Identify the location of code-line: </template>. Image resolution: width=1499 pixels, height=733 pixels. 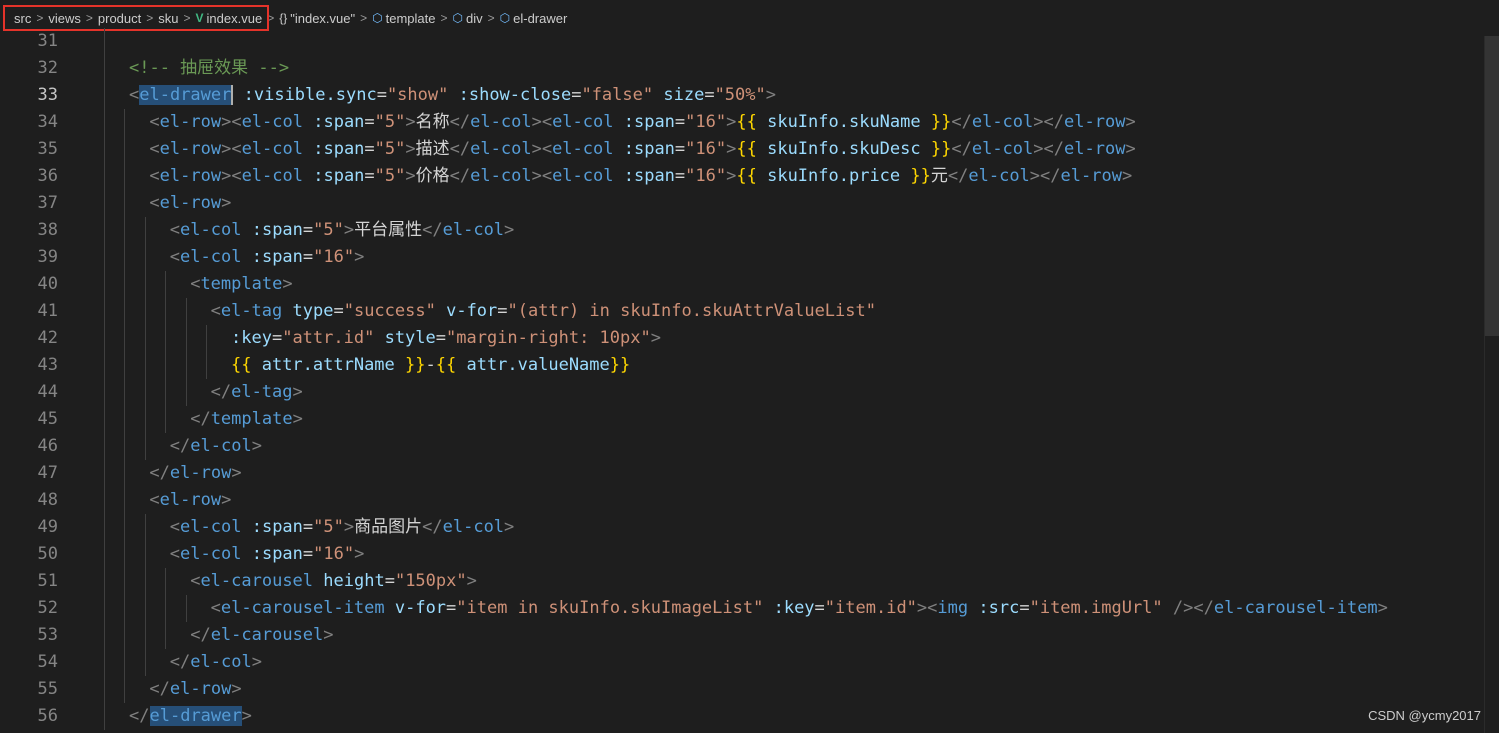
(781, 419).